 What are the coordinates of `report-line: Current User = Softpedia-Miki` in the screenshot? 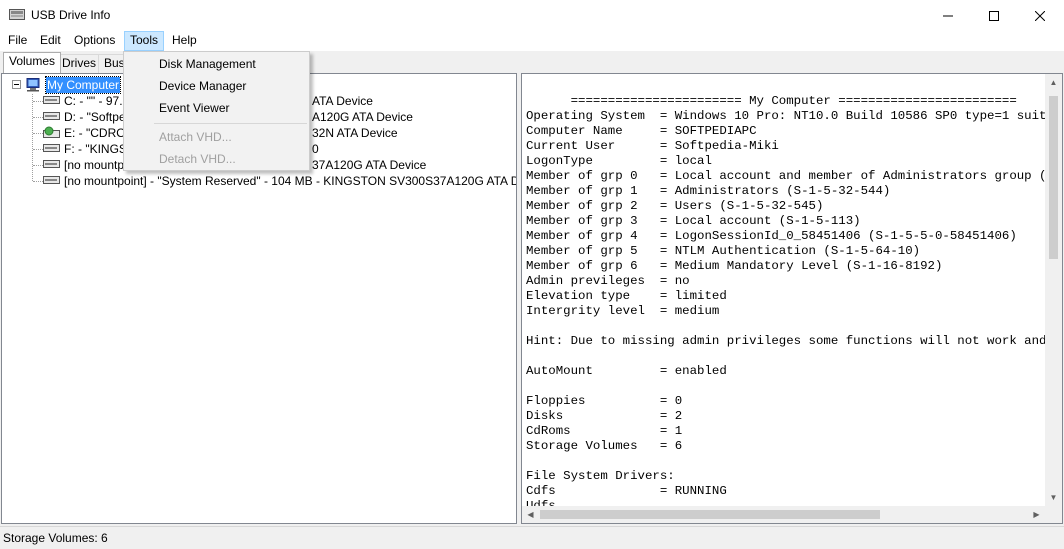 It's located at (652, 146).